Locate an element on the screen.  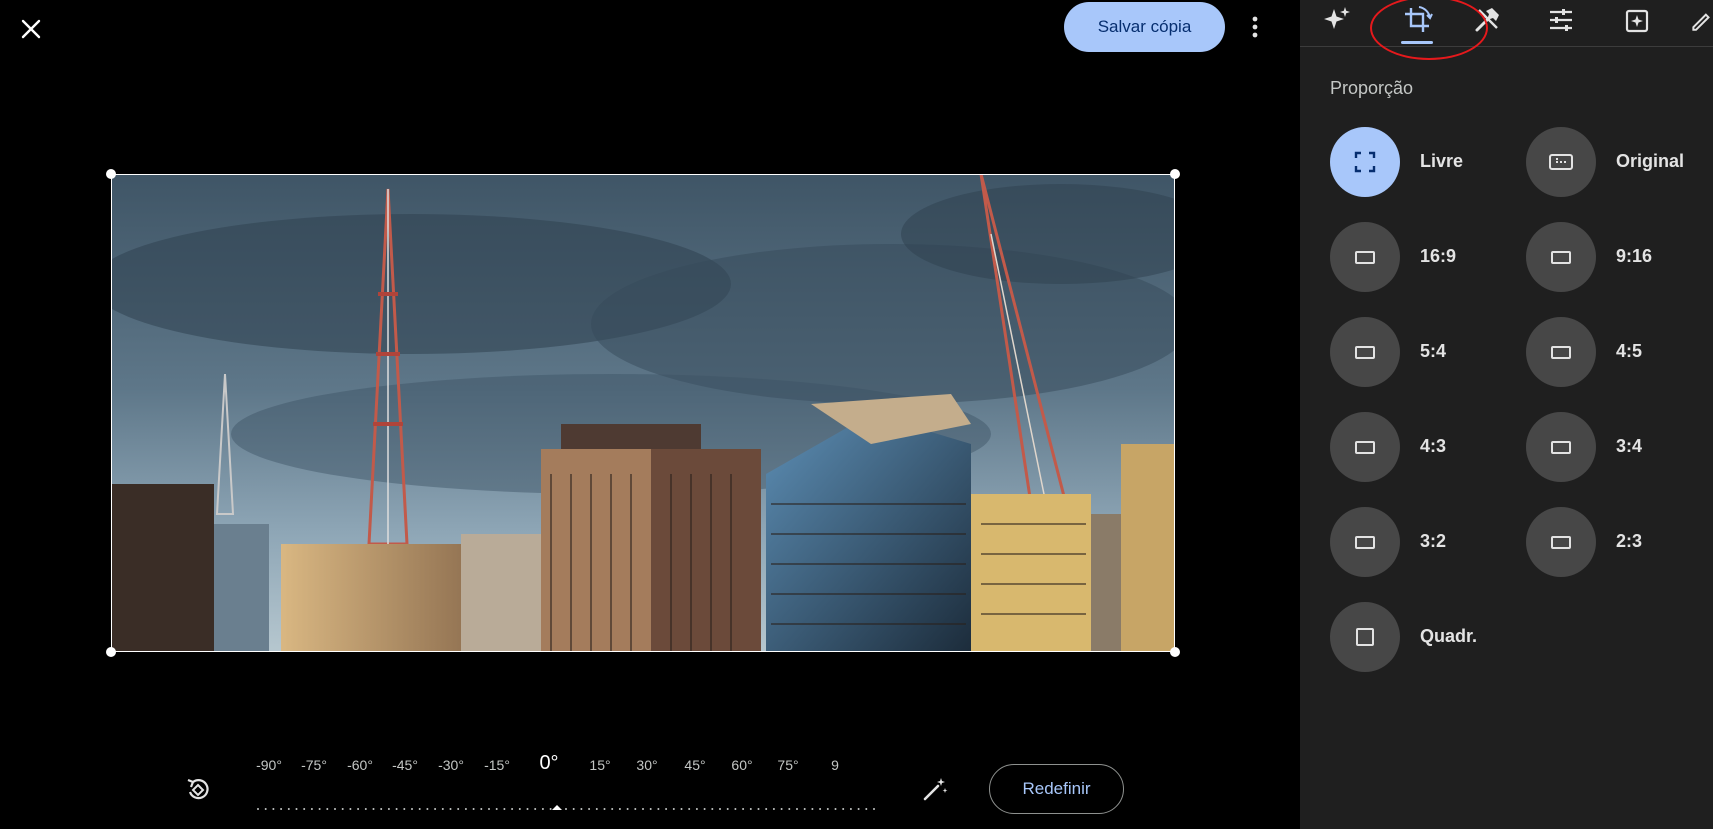
crop-rotate-icon is located at coordinates (1419, 19).